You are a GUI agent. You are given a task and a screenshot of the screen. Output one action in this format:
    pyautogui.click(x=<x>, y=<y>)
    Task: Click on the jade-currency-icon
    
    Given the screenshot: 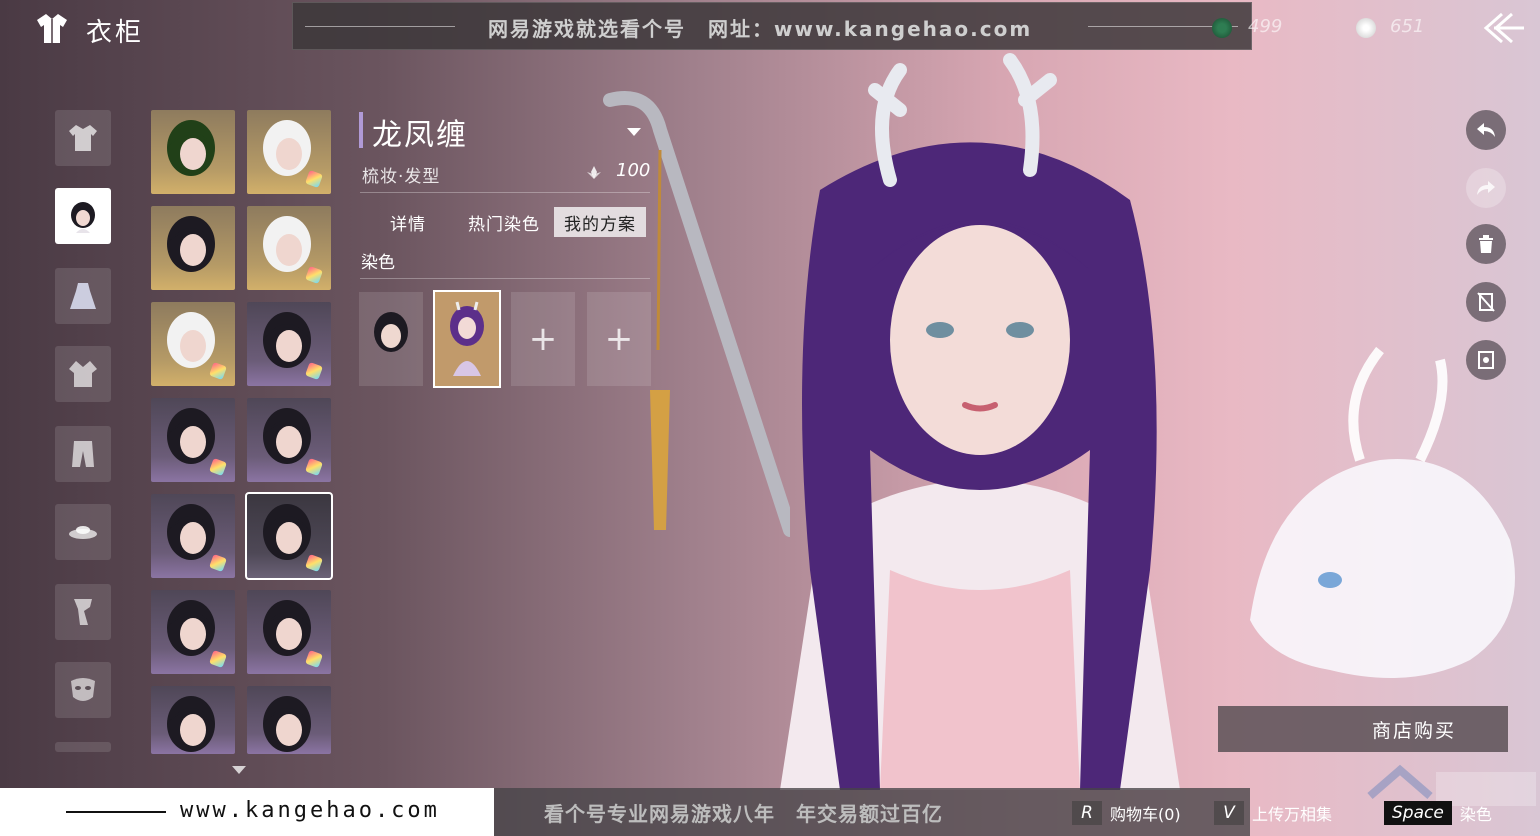 What is the action you would take?
    pyautogui.click(x=1222, y=28)
    